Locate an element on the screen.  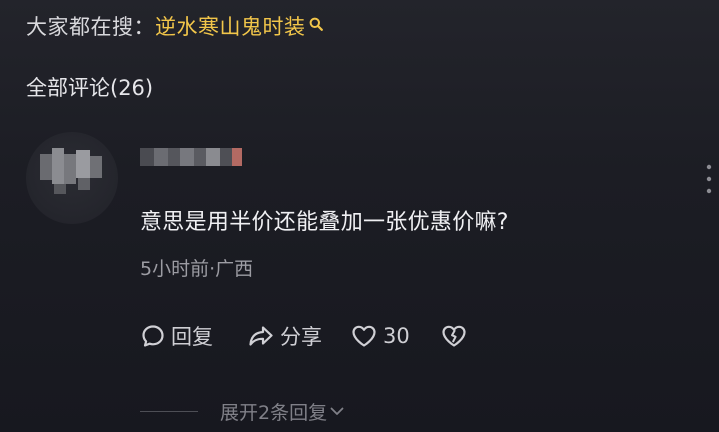
broken-heart-icon is located at coordinates (454, 336).